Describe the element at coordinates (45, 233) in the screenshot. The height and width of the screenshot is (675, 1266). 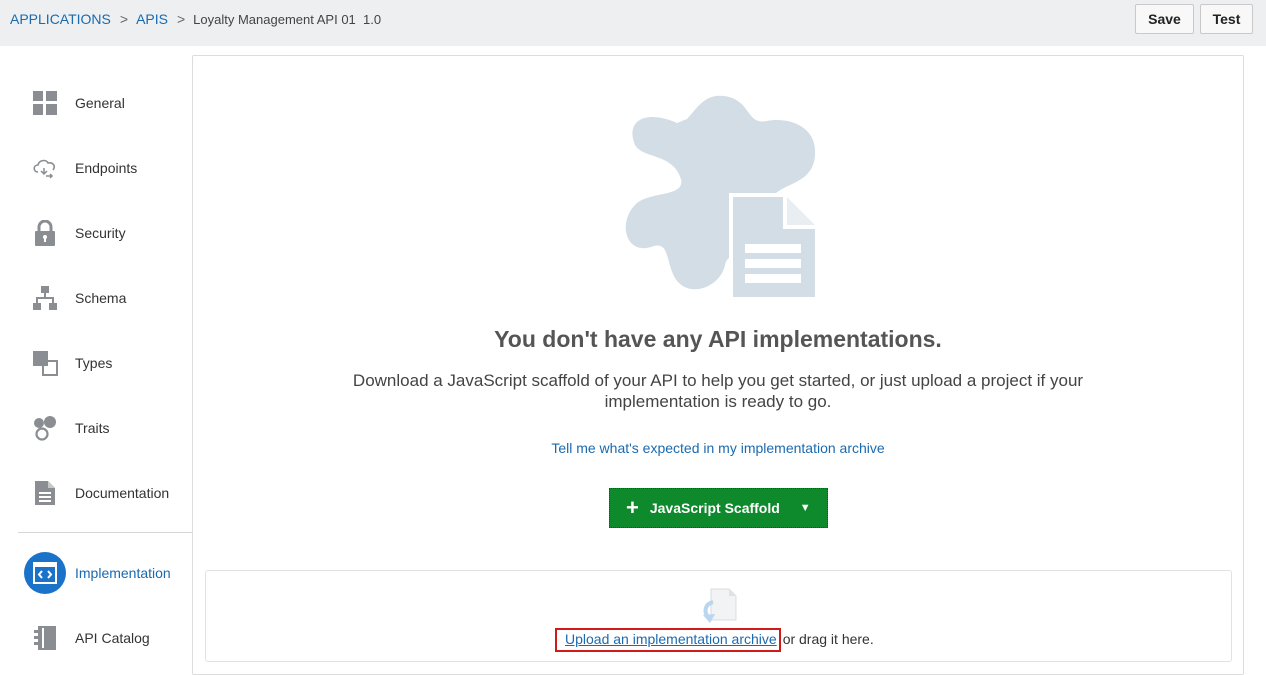
I see `lock-icon` at that location.